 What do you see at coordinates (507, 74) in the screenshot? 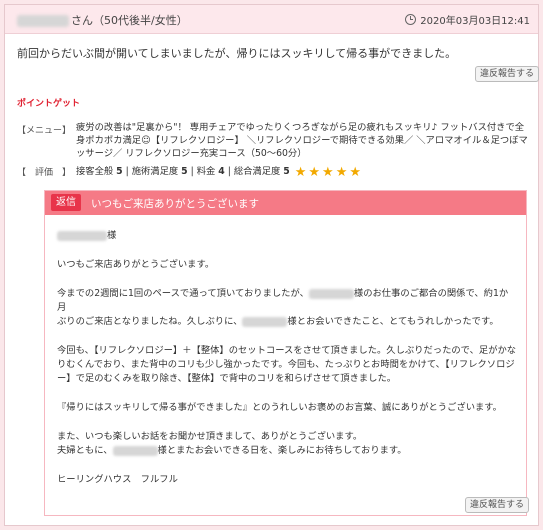
I see `report-button: 違反報告する` at bounding box center [507, 74].